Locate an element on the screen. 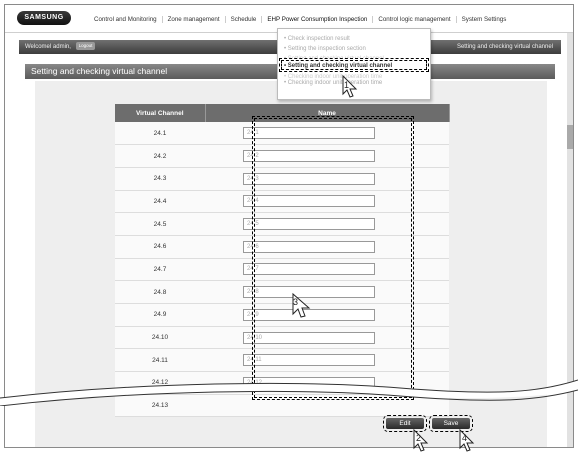  name-cell: 24.9 is located at coordinates (327, 315).